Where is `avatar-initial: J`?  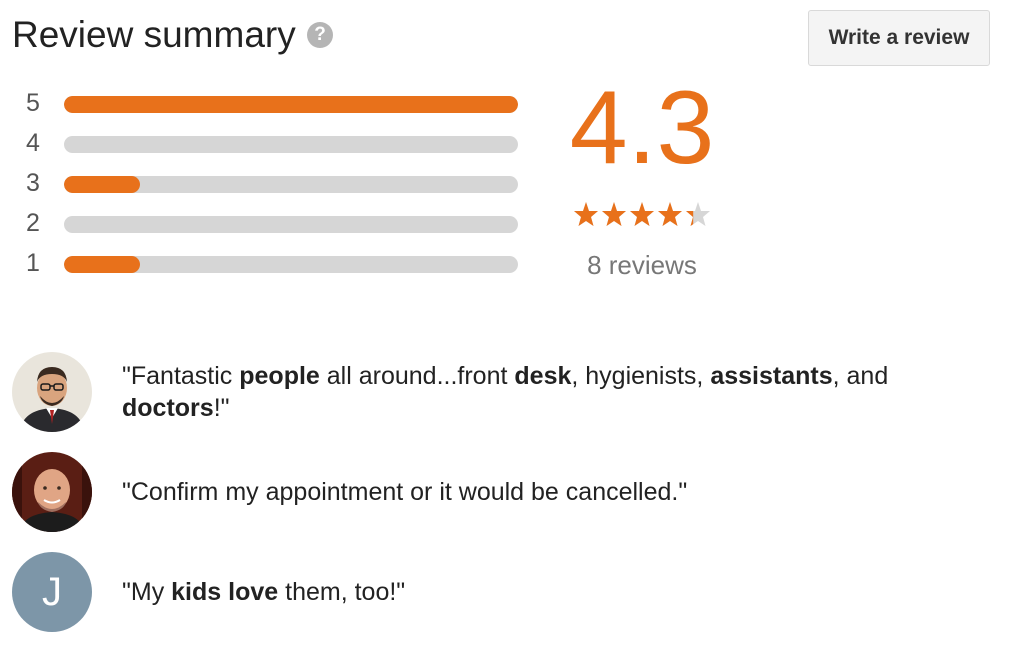
avatar-initial: J is located at coordinates (52, 592).